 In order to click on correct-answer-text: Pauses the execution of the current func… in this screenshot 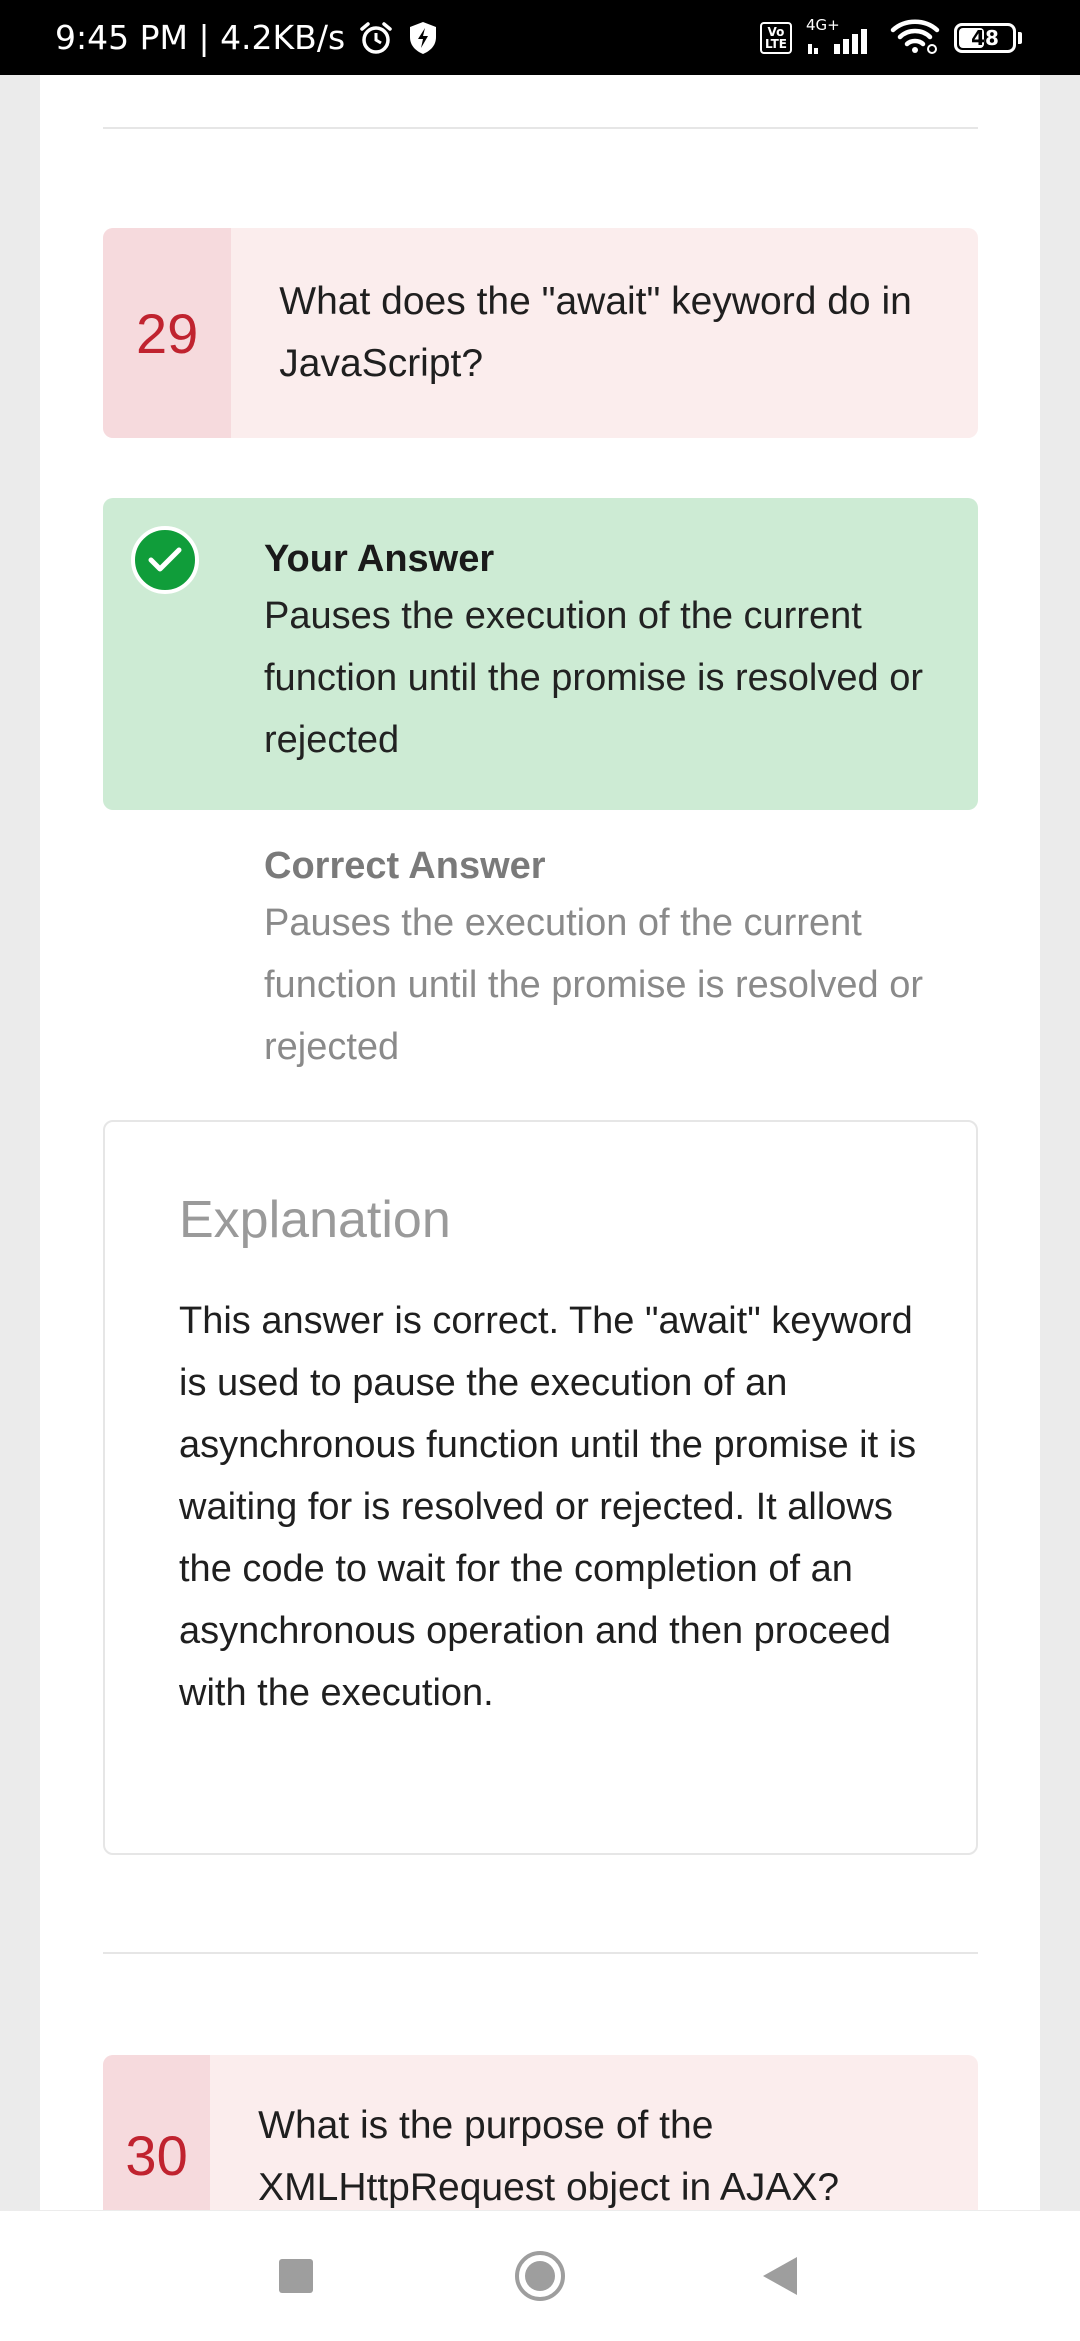, I will do `click(593, 985)`.